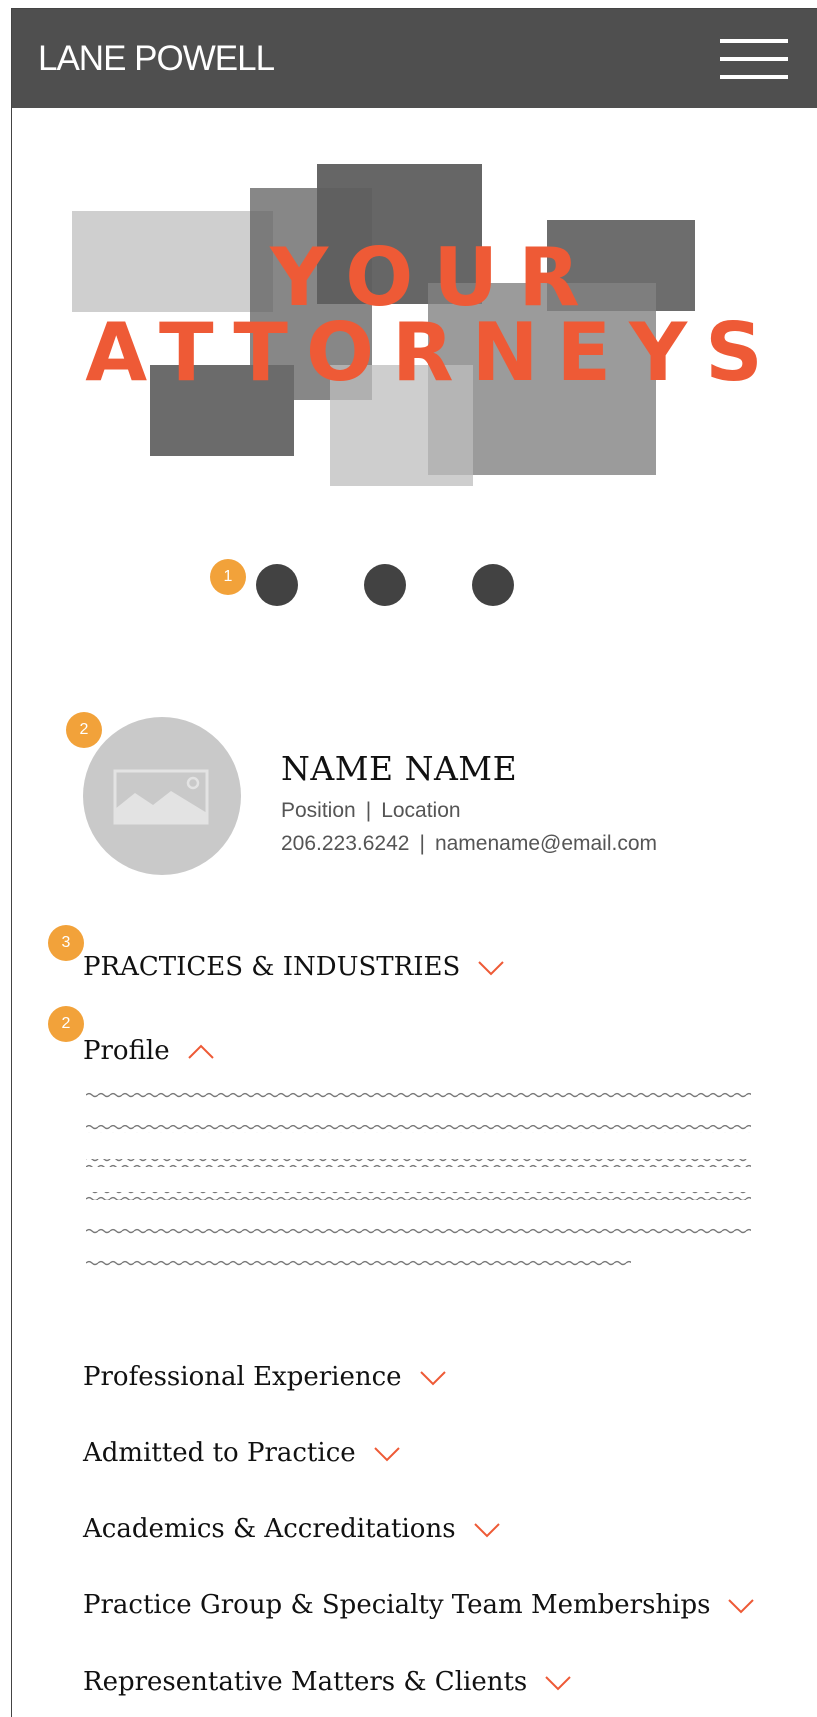  What do you see at coordinates (546, 843) in the screenshot?
I see `attorney-email: namename@email.com` at bounding box center [546, 843].